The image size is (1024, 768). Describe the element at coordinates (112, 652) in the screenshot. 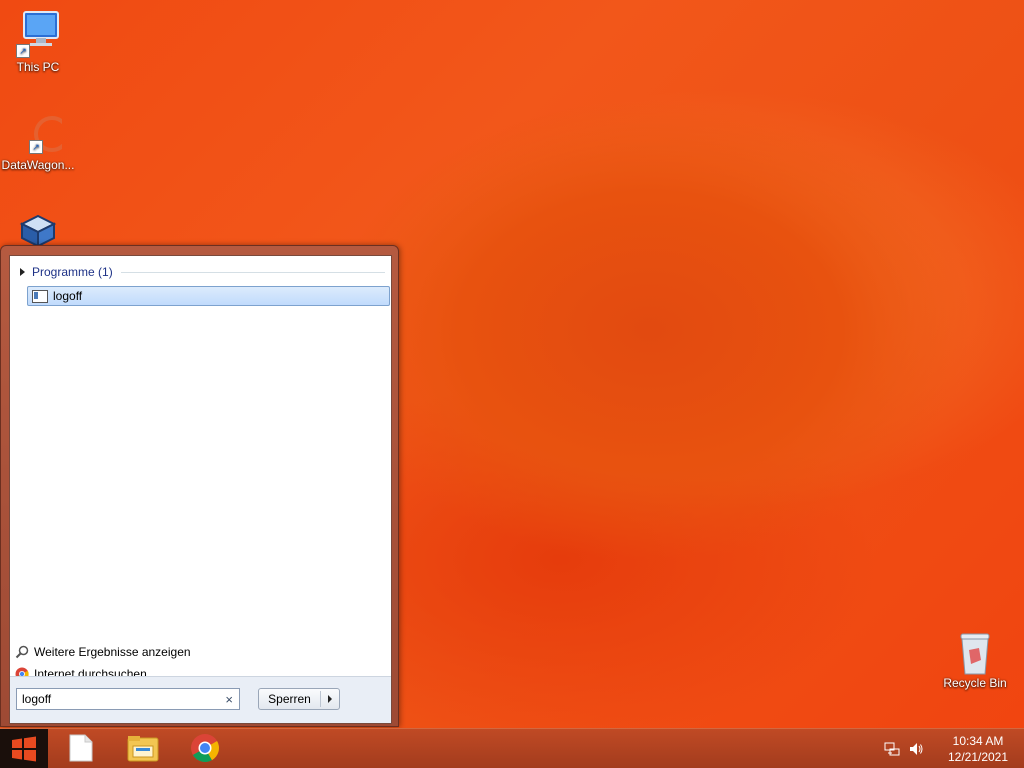

I see `link-label: Weitere Ergebnisse anzeigen` at that location.